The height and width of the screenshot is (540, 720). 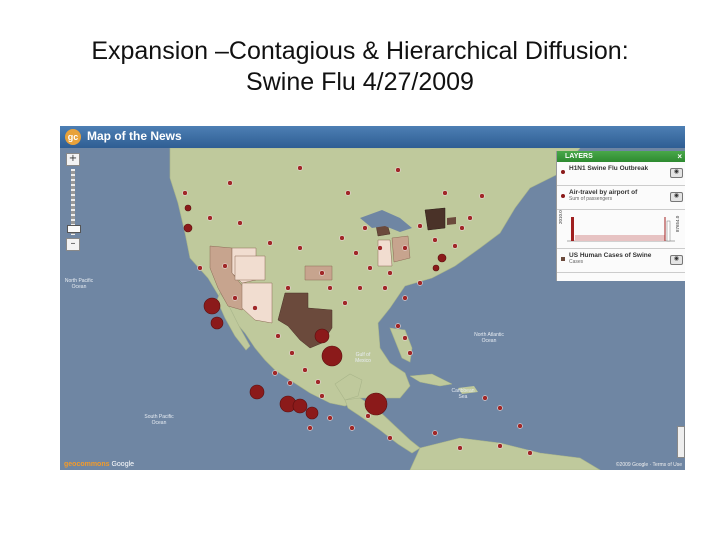 I want to click on zoom-slider, so click(x=74, y=202).